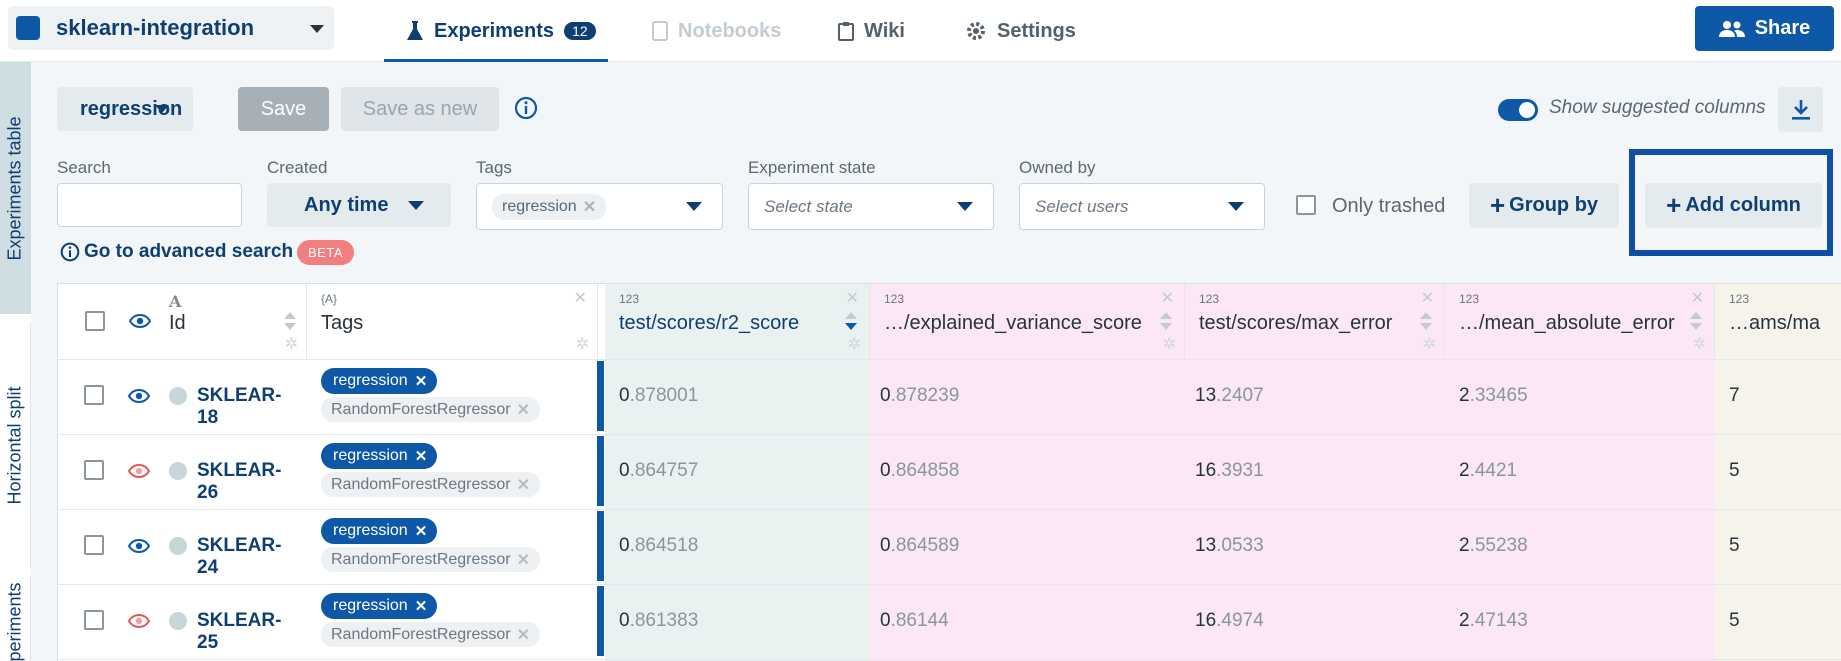  I want to click on experiment-id-link: SKLEAR-26, so click(239, 482).